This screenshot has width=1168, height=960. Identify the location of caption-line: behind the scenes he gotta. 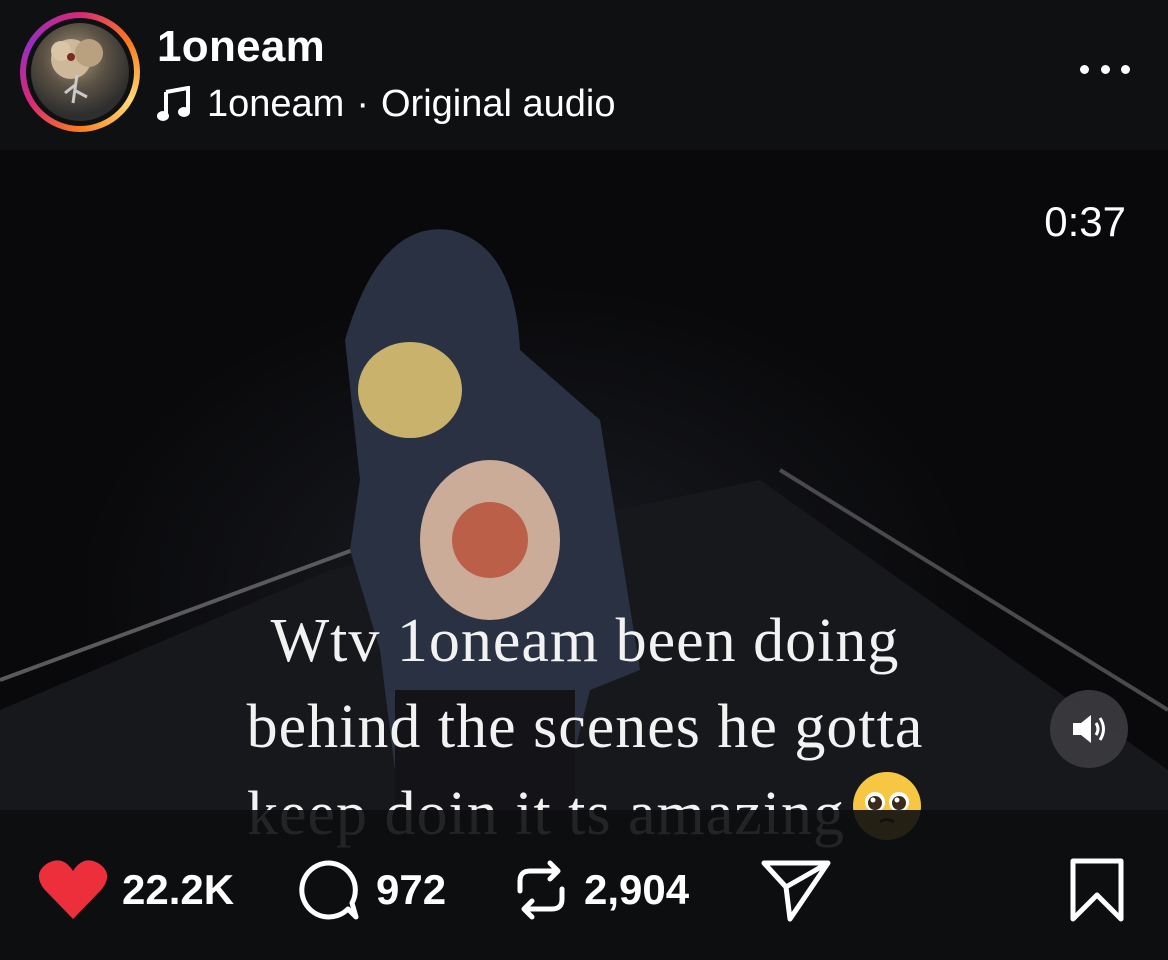
(585, 727).